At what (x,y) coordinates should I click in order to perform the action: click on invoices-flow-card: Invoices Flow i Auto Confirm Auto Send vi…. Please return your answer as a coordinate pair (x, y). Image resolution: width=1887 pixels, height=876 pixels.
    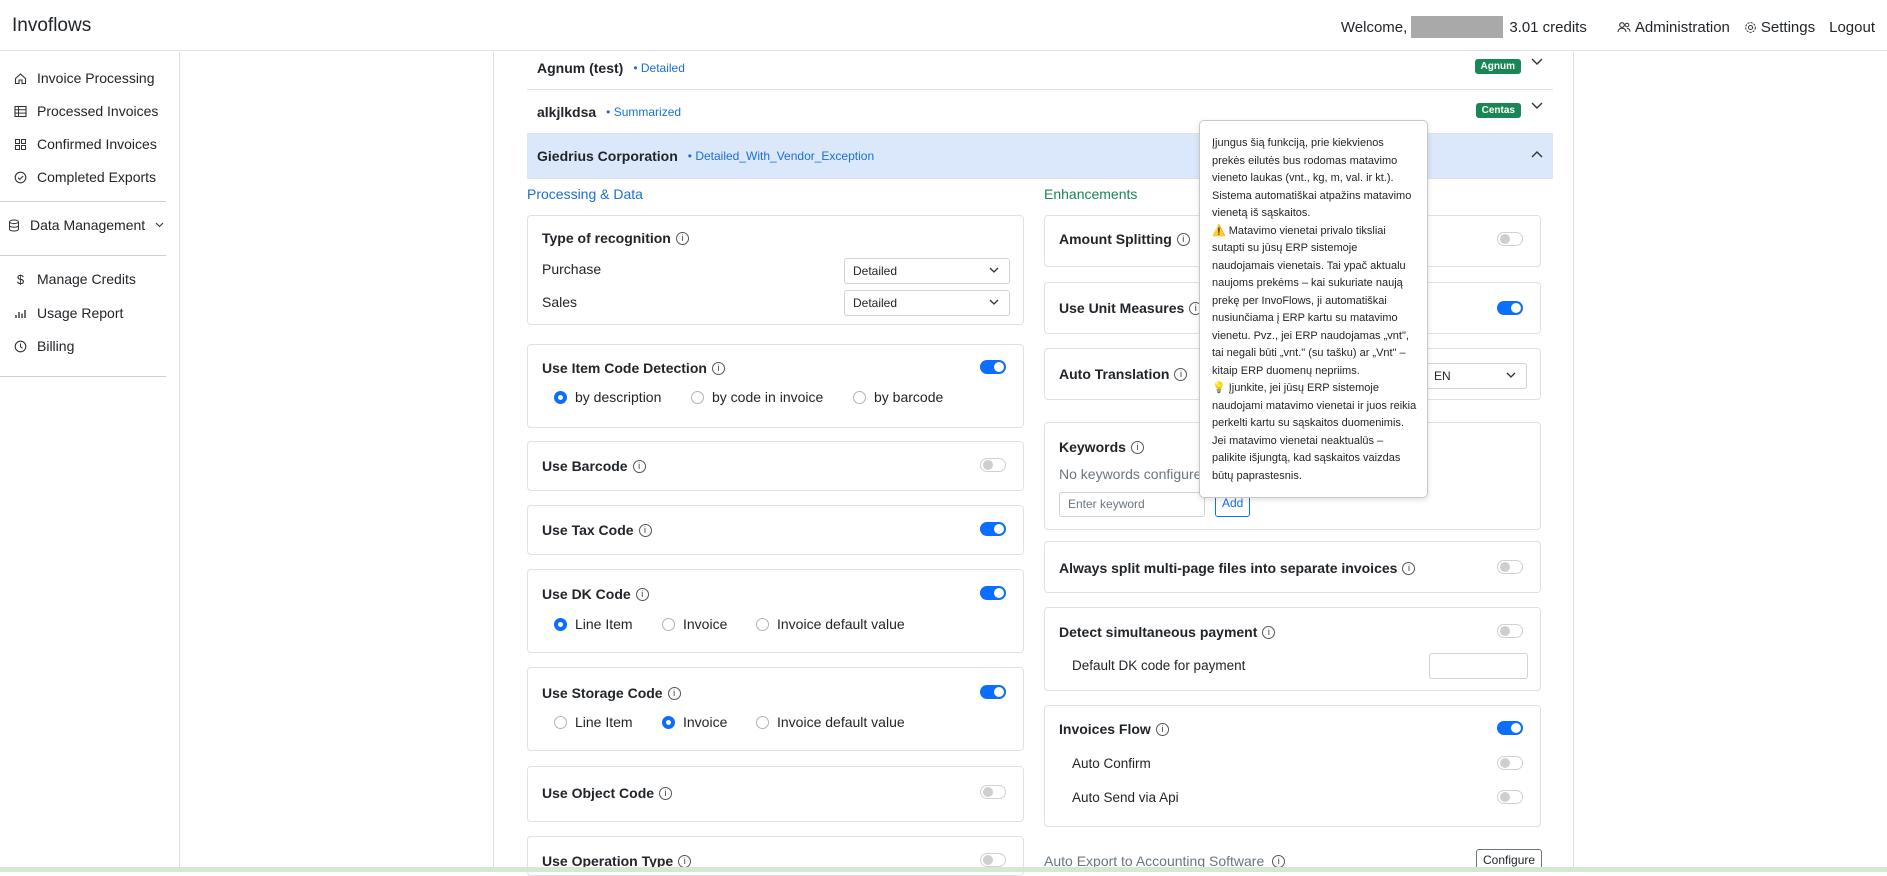
    Looking at the image, I should click on (1292, 766).